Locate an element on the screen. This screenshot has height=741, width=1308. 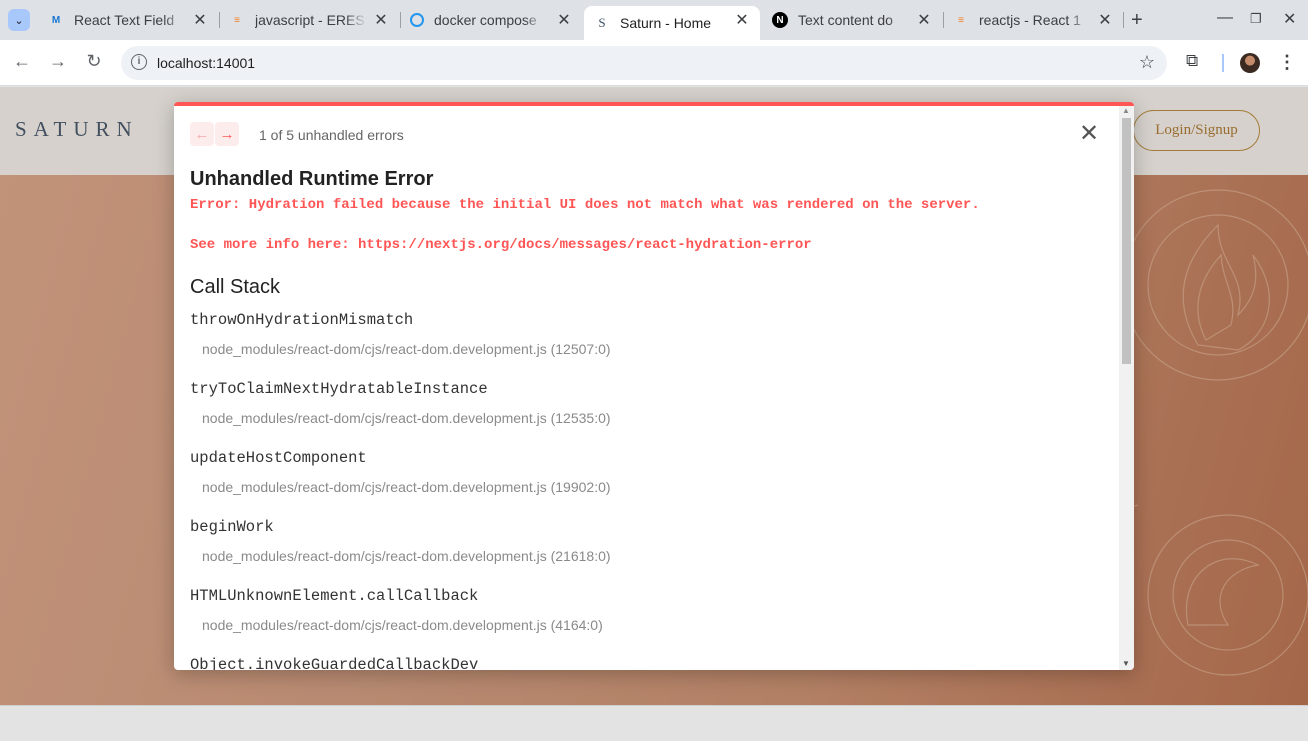
browser-toolbar: ← → ↻ i localhost:14001 ☆ is located at coordinates (654, 63).